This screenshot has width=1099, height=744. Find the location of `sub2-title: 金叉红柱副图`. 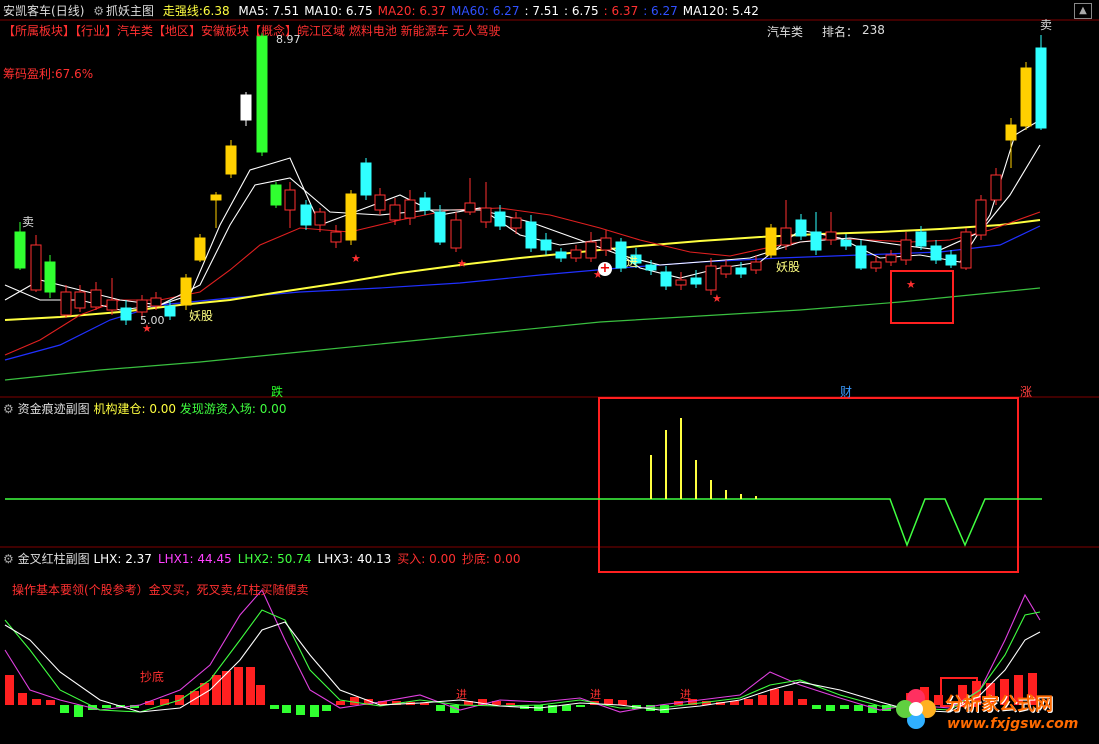

sub2-title: 金叉红柱副图 is located at coordinates (54, 559).